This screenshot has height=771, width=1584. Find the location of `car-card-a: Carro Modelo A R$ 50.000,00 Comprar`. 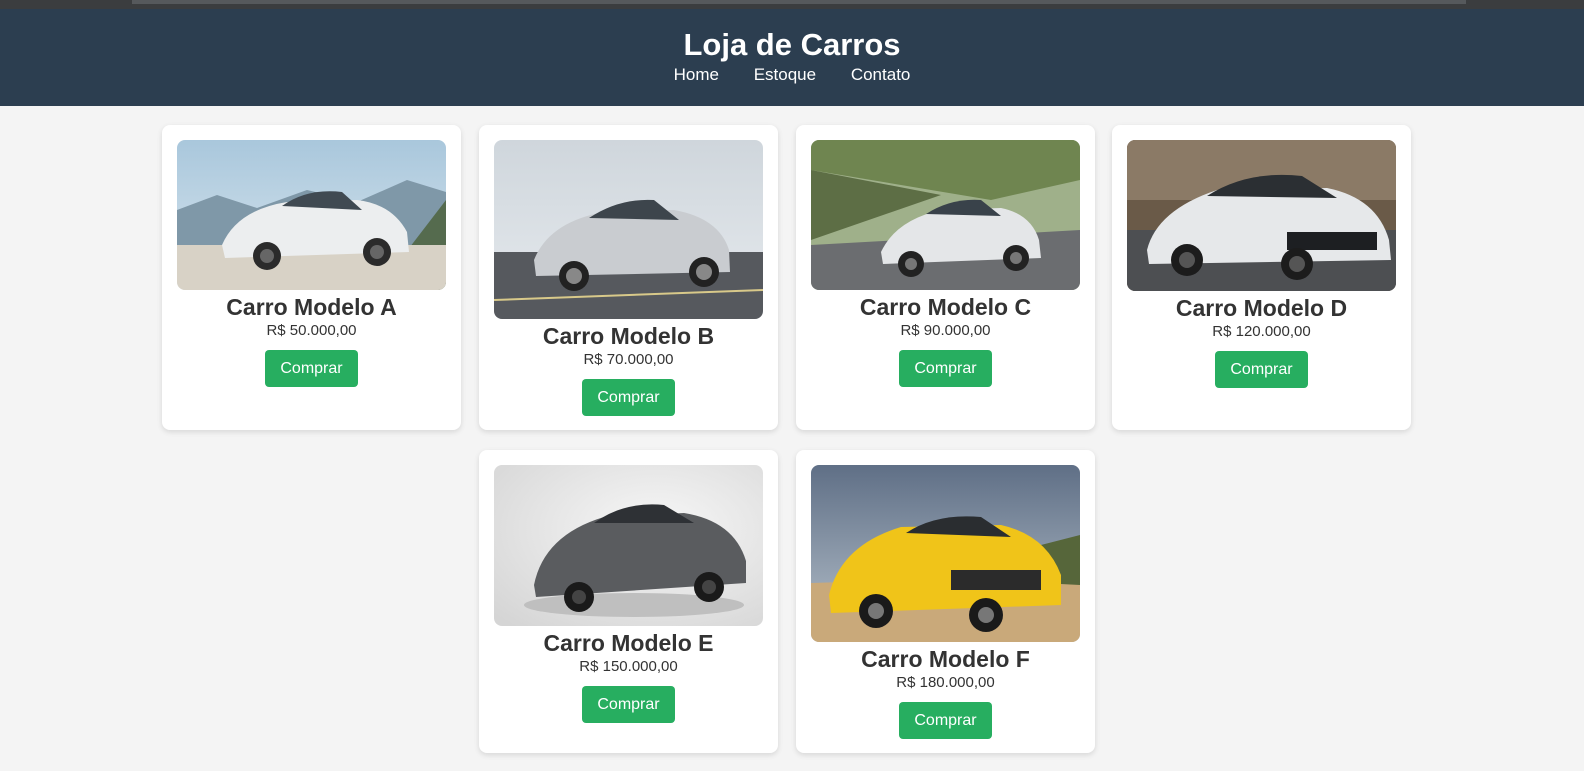

car-card-a: Carro Modelo A R$ 50.000,00 Comprar is located at coordinates (311, 277).